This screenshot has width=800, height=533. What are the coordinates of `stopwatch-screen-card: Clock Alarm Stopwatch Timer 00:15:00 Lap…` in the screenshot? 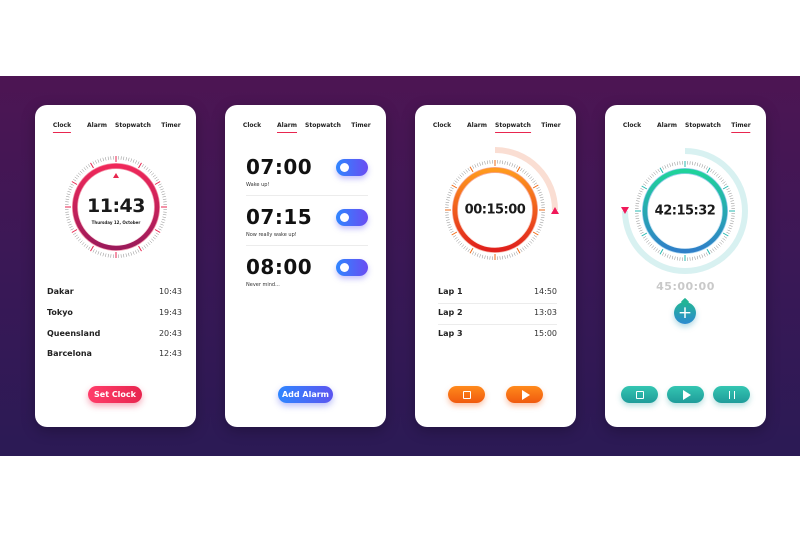 It's located at (495, 266).